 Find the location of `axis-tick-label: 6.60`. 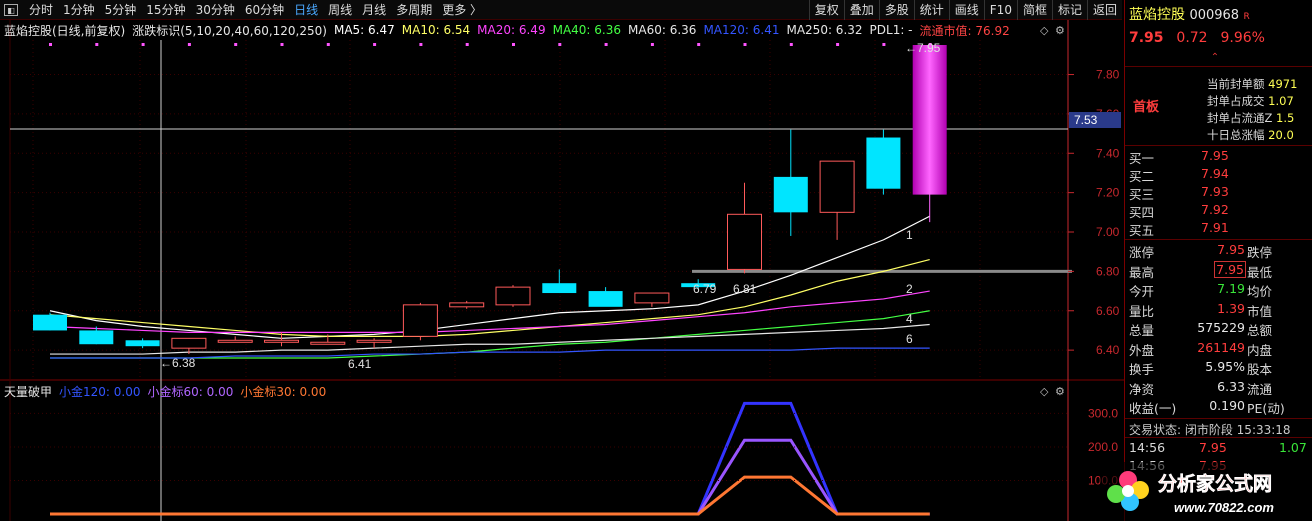

axis-tick-label: 6.60 is located at coordinates (1108, 311).